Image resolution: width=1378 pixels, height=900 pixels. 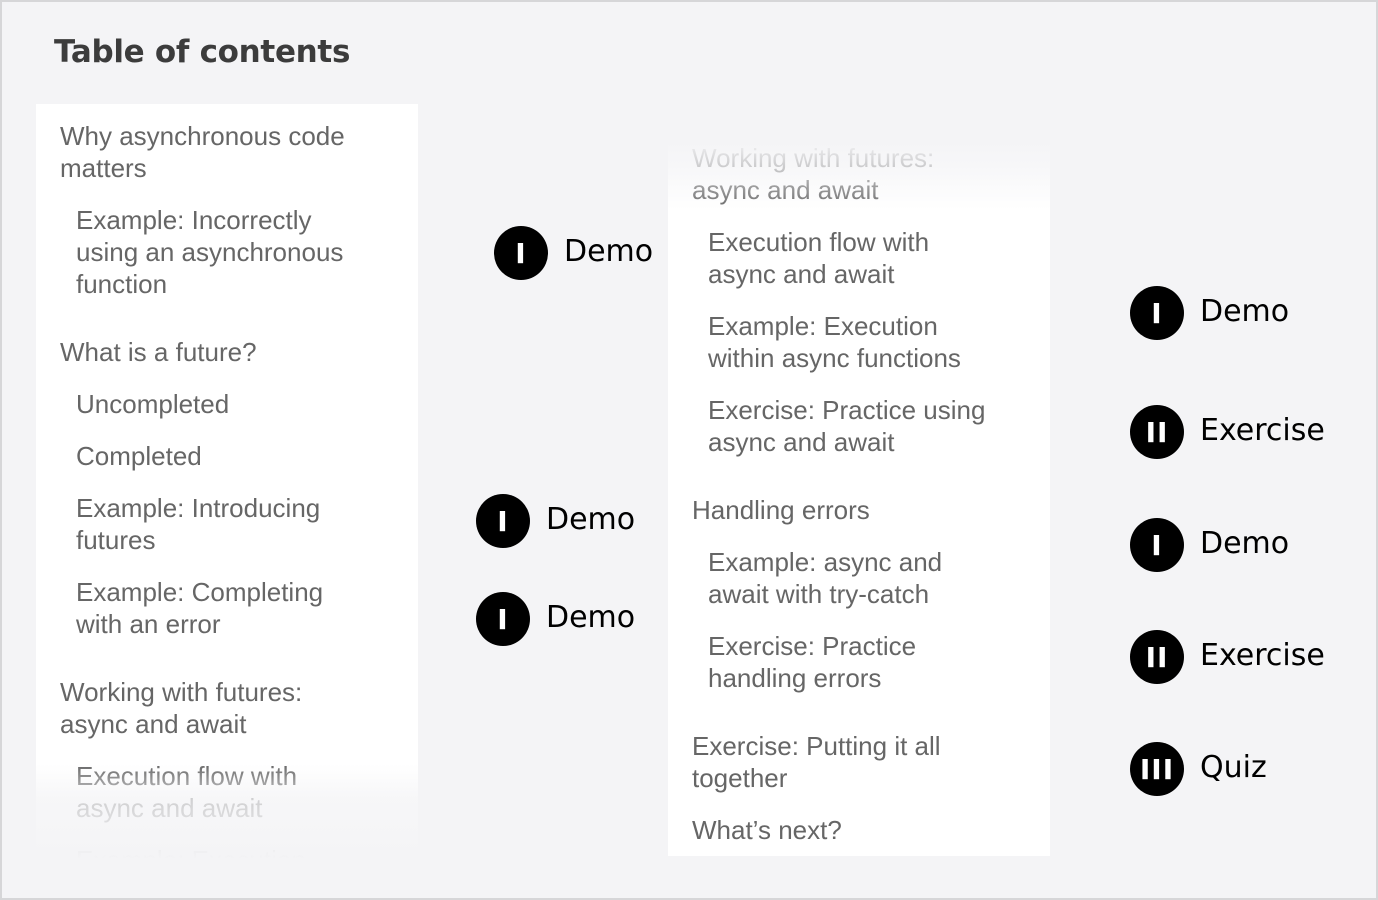 What do you see at coordinates (139, 456) in the screenshot?
I see `toc-item: Completed` at bounding box center [139, 456].